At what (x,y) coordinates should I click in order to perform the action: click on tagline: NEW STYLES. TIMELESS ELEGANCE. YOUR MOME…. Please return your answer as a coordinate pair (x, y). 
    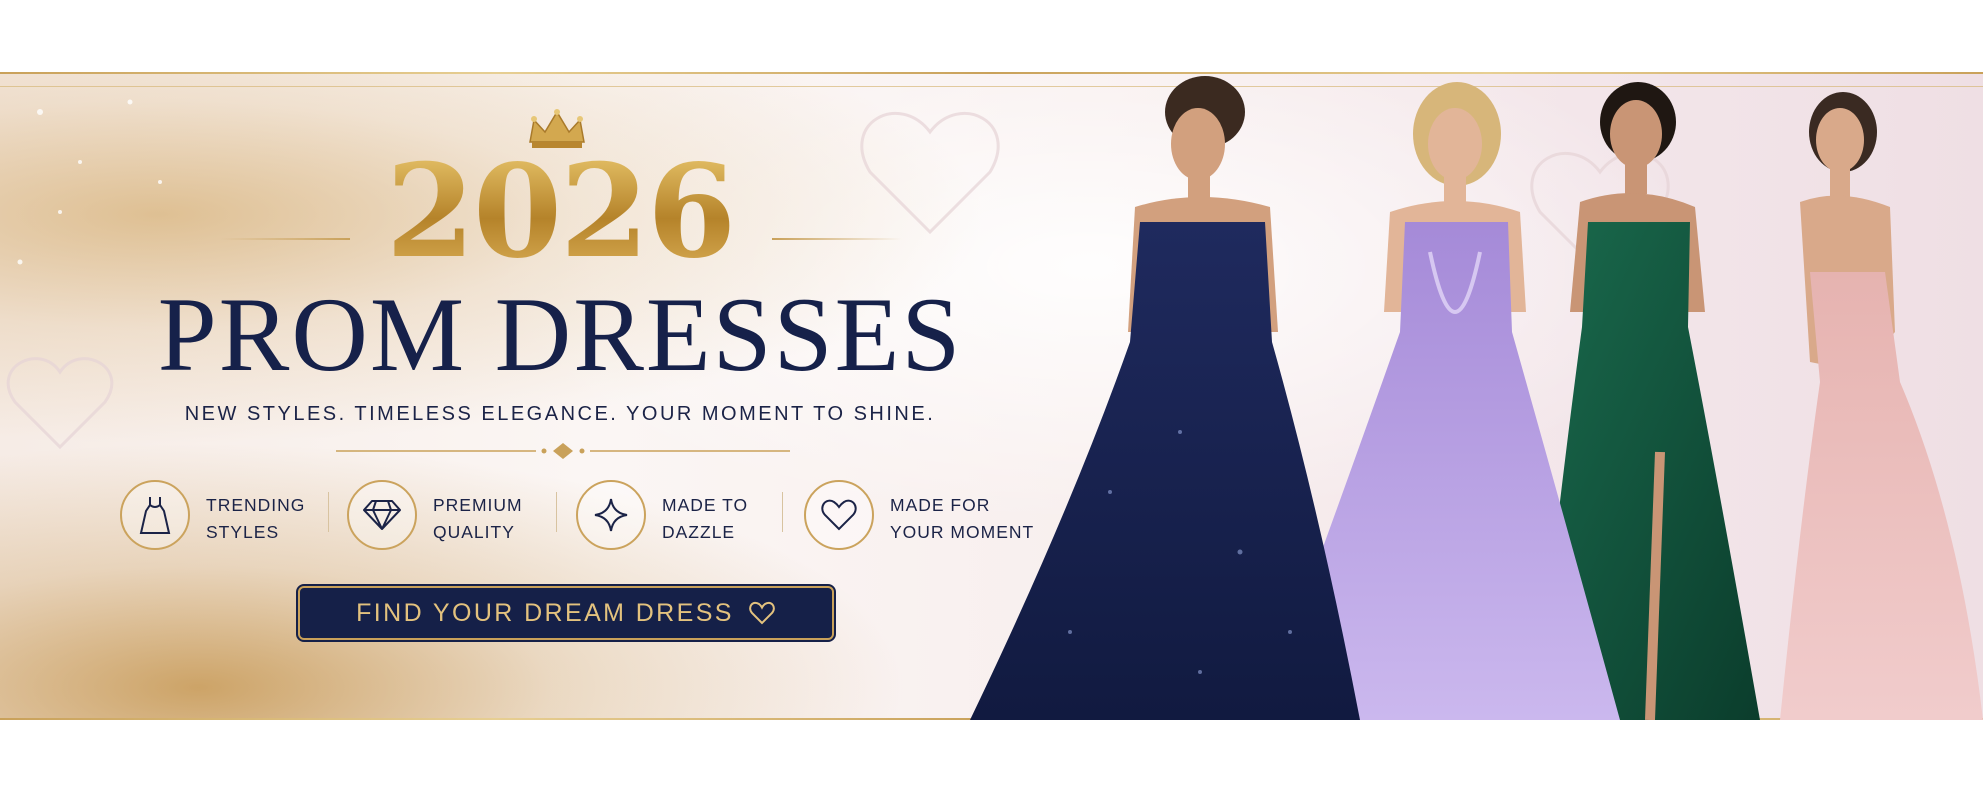
    Looking at the image, I should click on (560, 414).